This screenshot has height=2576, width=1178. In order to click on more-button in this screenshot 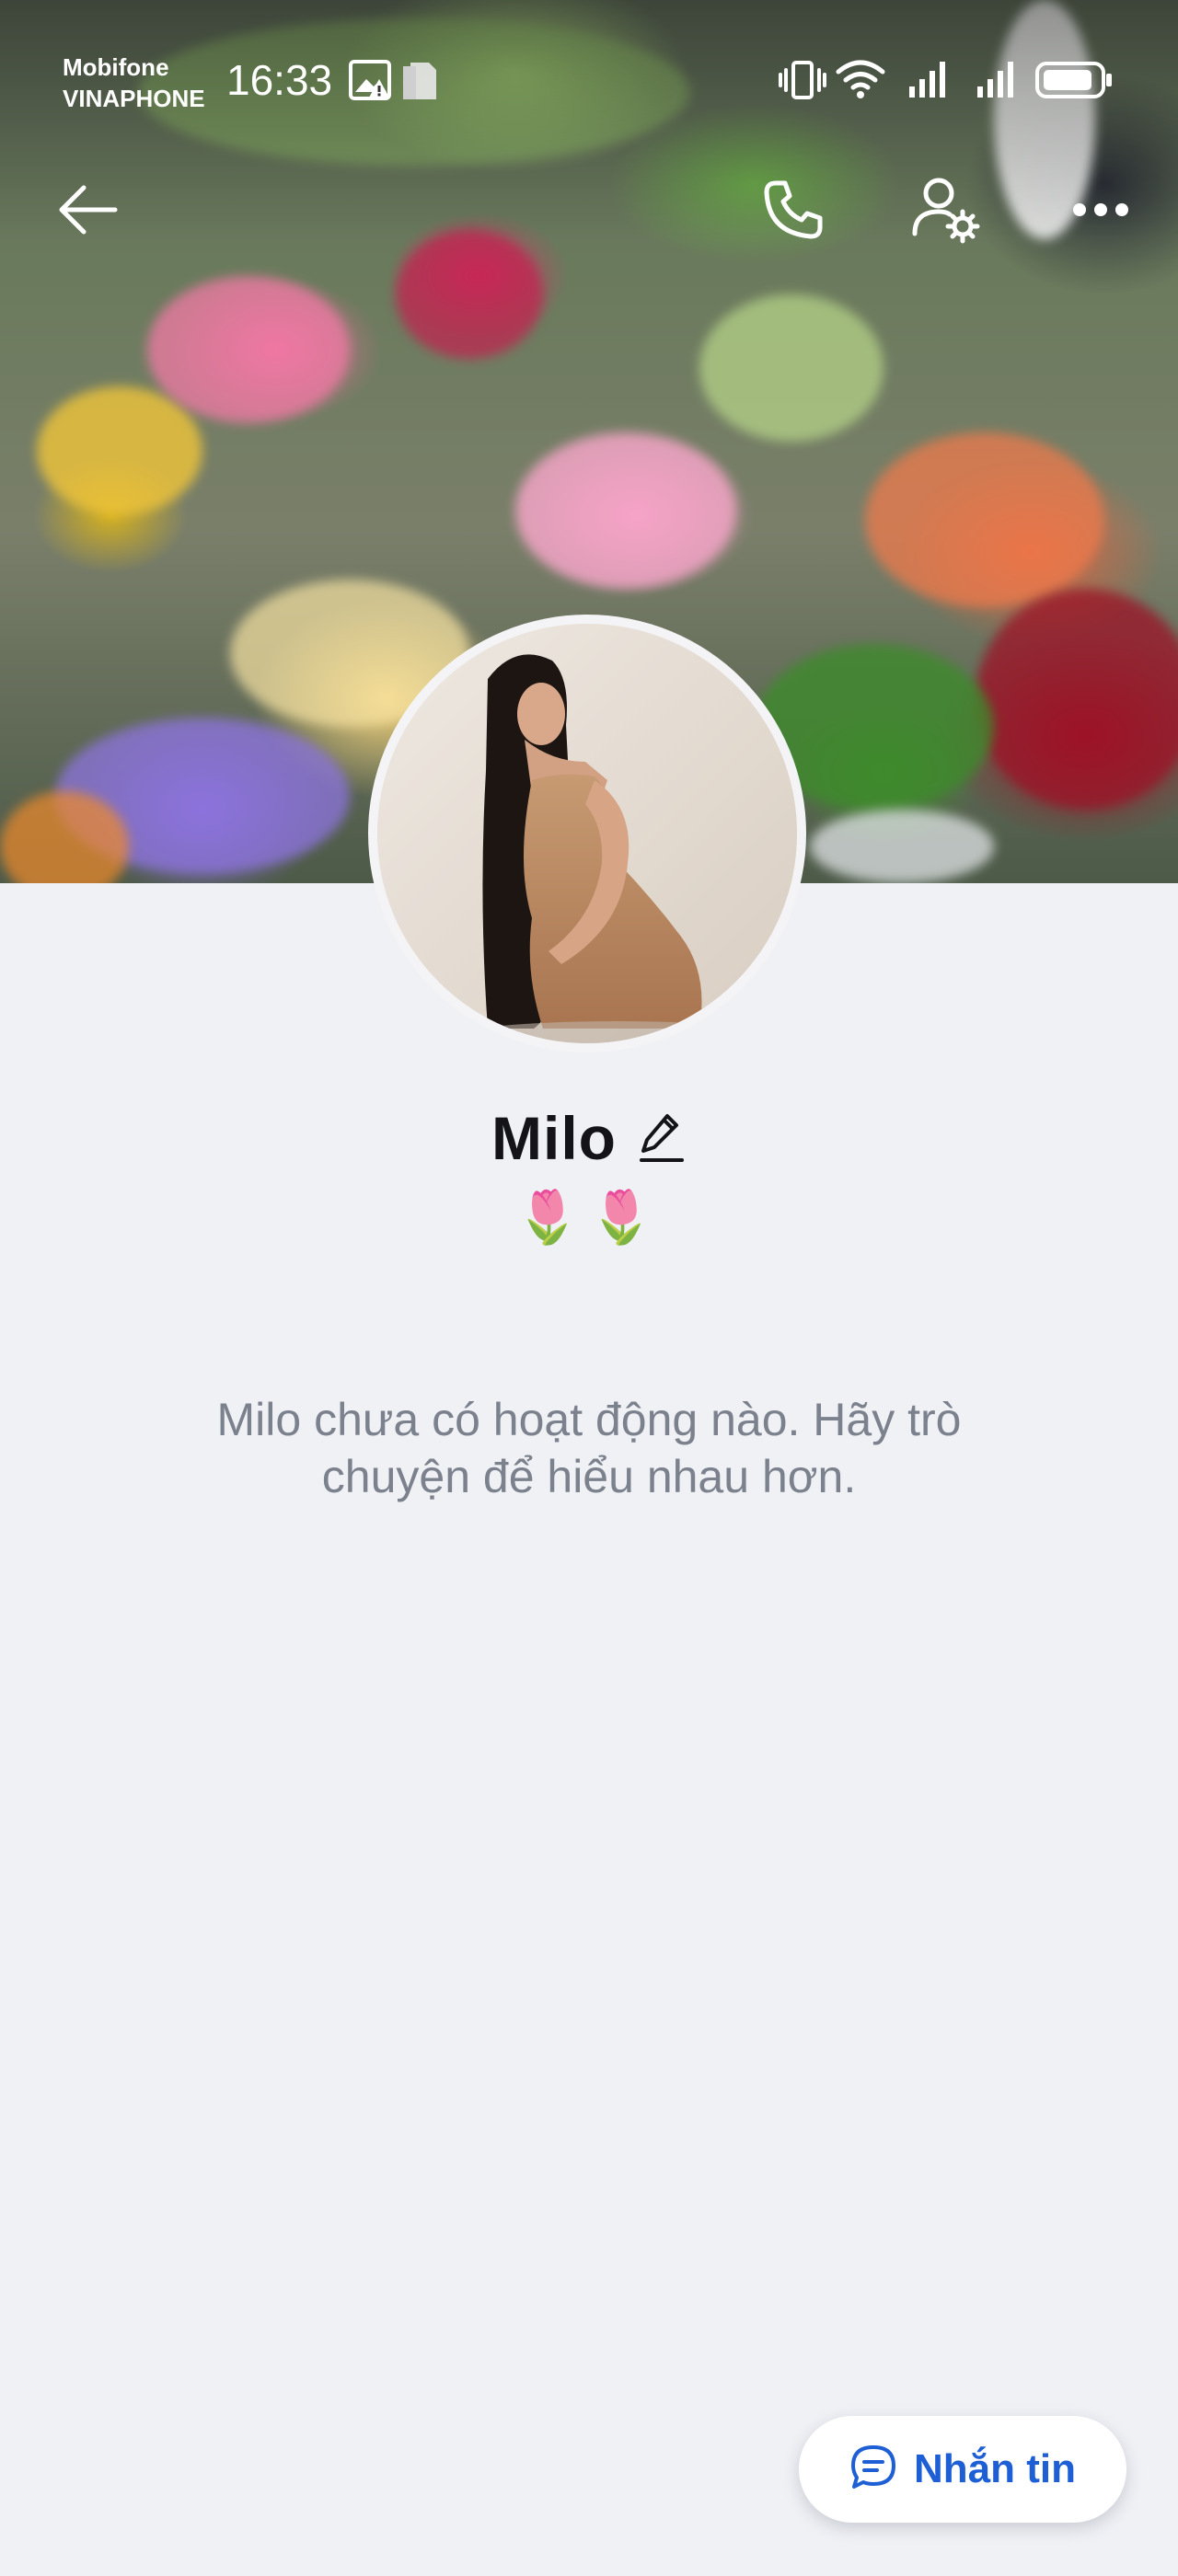, I will do `click(1101, 211)`.